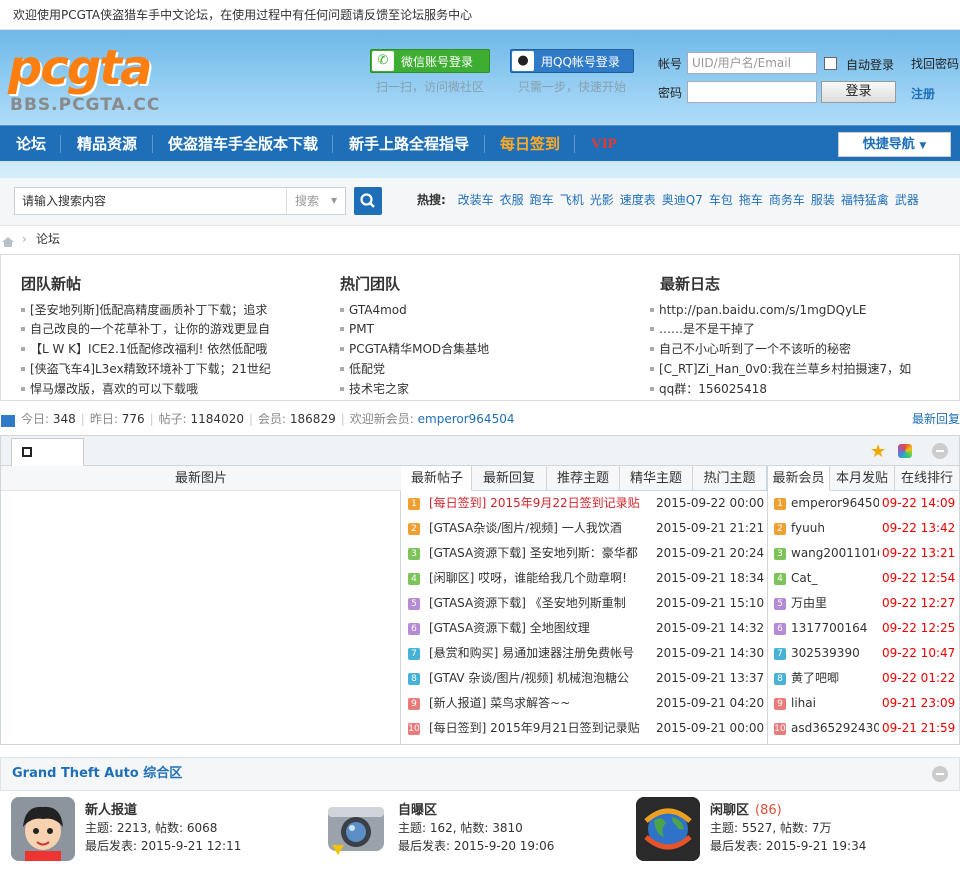 The width and height of the screenshot is (960, 873). I want to click on thread-title: [每日签到] 2015年9月22日签到记录贴, so click(541, 503).